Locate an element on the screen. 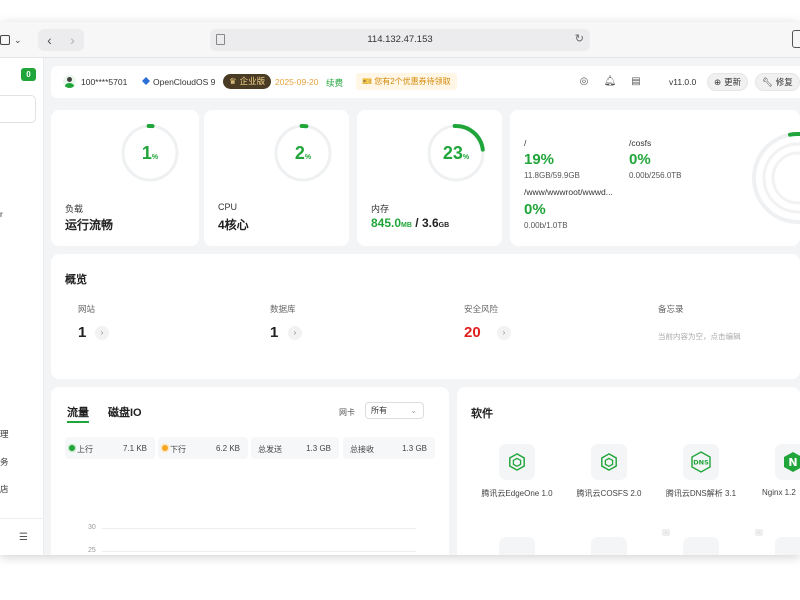 Image resolution: width=800 pixels, height=600 pixels. disk-ring-chart is located at coordinates (776, 177).